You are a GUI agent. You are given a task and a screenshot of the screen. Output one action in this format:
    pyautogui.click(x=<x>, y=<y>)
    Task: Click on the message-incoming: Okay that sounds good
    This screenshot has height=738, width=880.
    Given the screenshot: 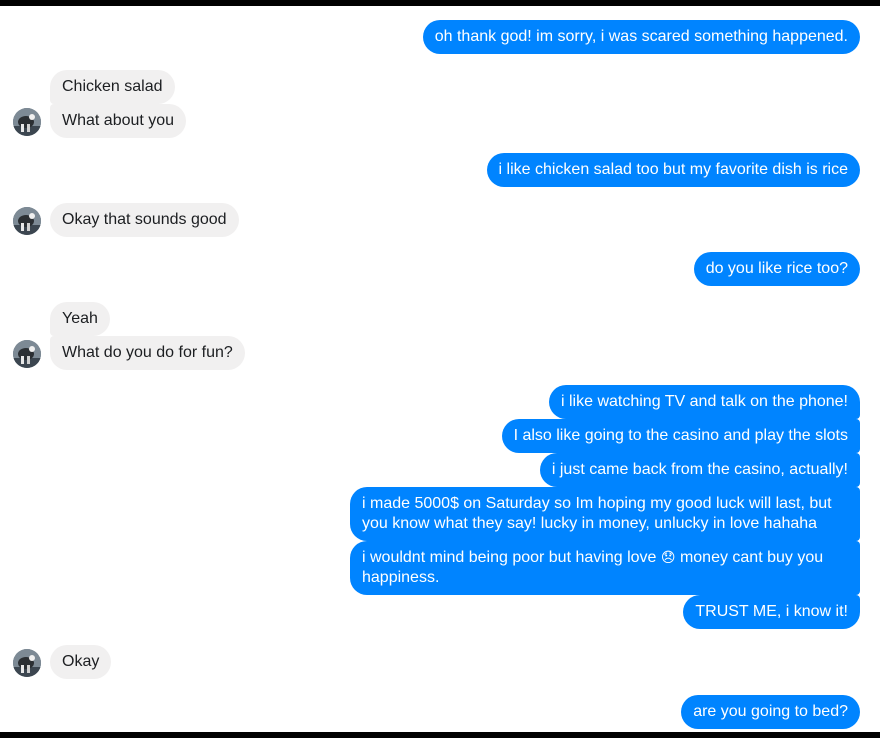 What is the action you would take?
    pyautogui.click(x=144, y=220)
    